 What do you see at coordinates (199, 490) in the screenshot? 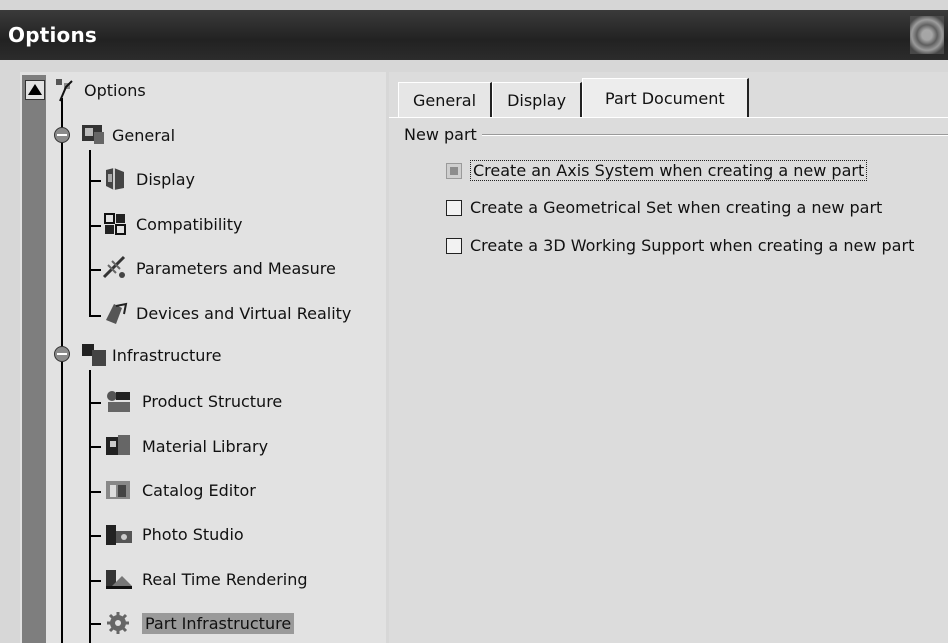
I see `tree-item-label: Catalog Editor` at bounding box center [199, 490].